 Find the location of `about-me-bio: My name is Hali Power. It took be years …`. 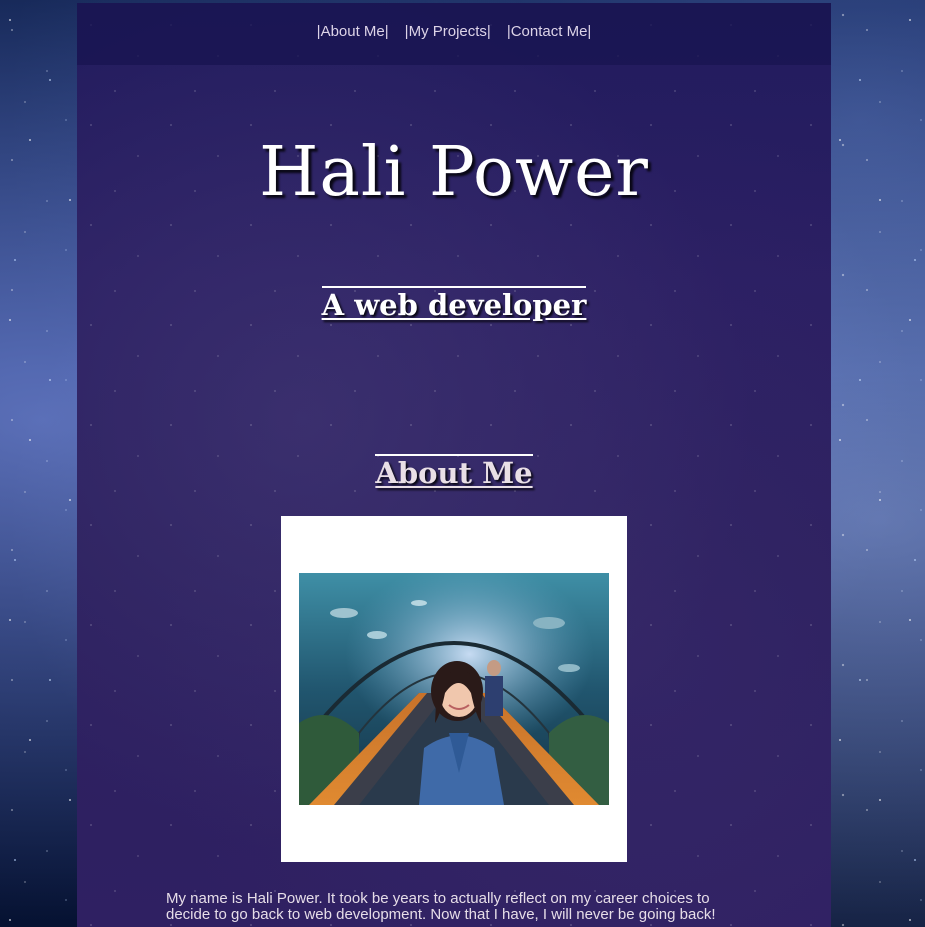

about-me-bio: My name is Hali Power. It took be years … is located at coordinates (441, 906).